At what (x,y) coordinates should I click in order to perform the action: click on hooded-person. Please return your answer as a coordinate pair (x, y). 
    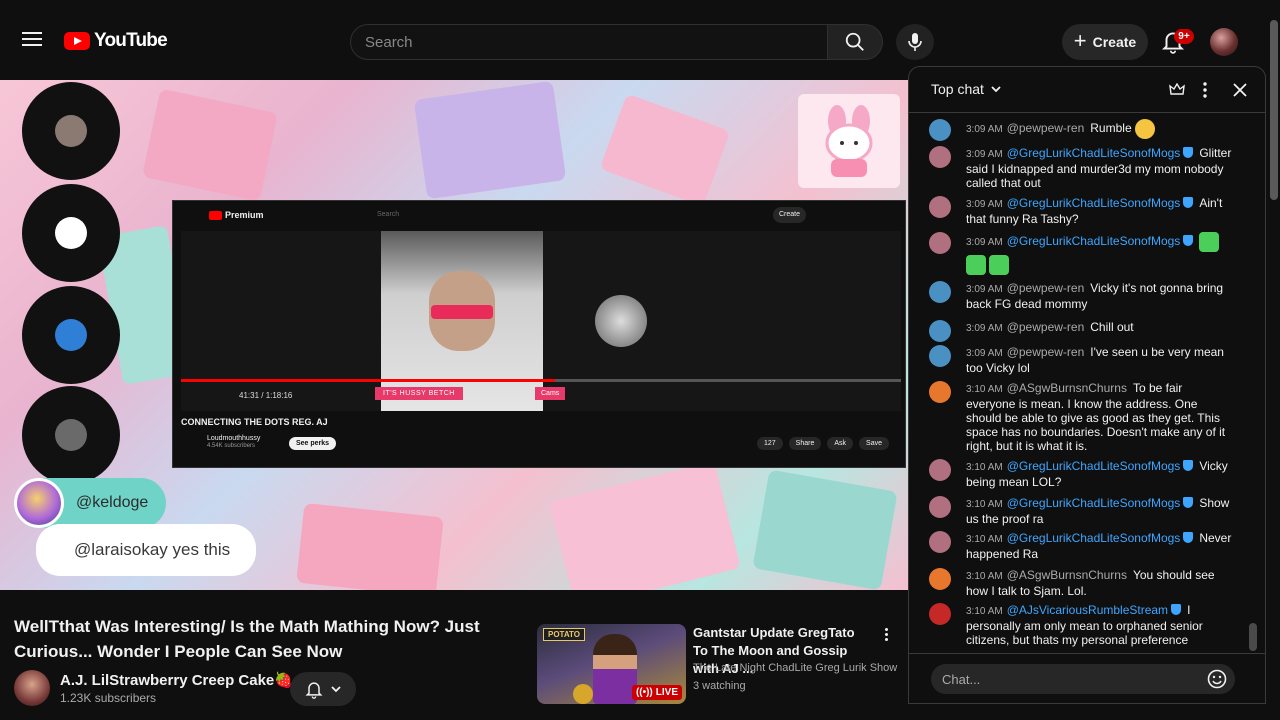
    Looking at the image, I should click on (462, 321).